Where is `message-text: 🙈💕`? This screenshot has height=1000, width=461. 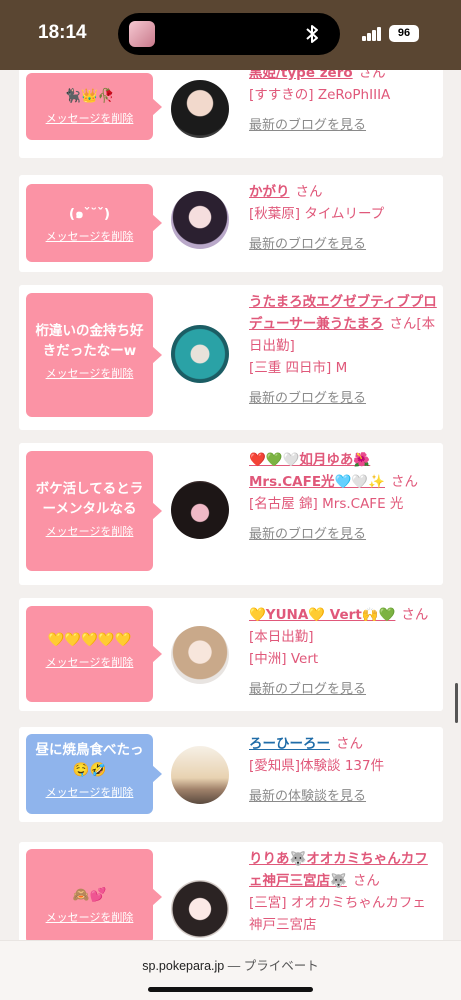 message-text: 🙈💕 is located at coordinates (89, 895).